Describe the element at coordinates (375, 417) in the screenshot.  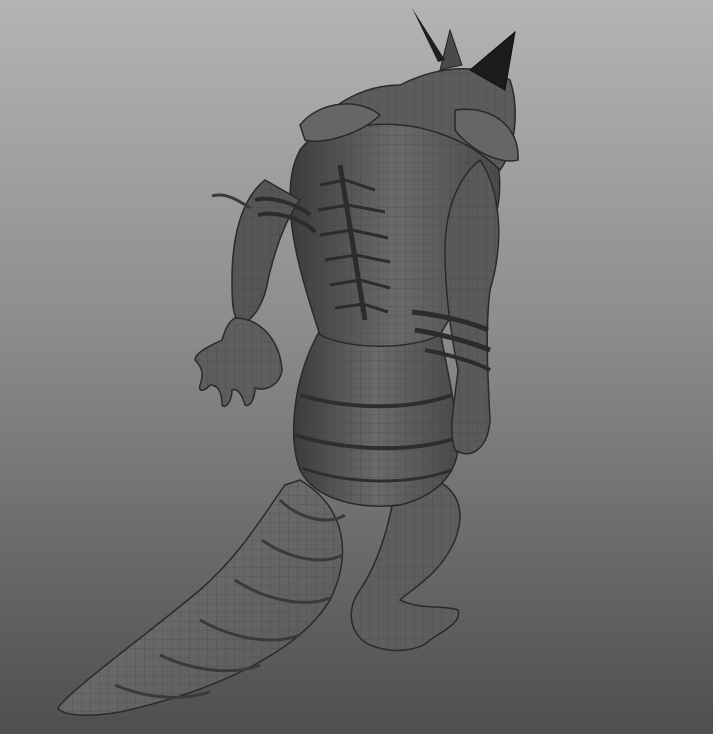
I see `hip-armor` at that location.